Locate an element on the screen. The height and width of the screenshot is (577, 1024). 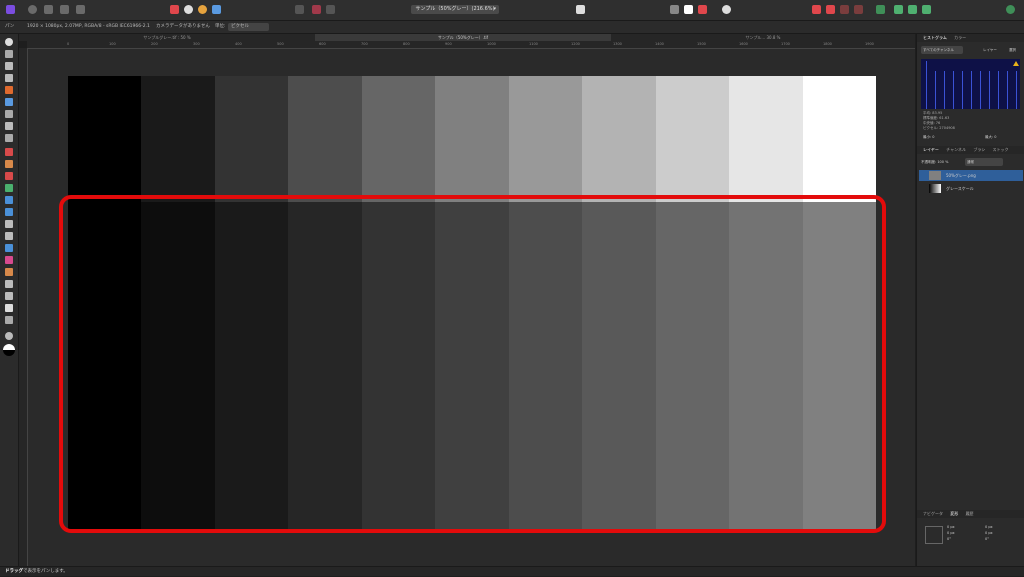
mesh-warp-tool-icon is located at coordinates (9, 320).